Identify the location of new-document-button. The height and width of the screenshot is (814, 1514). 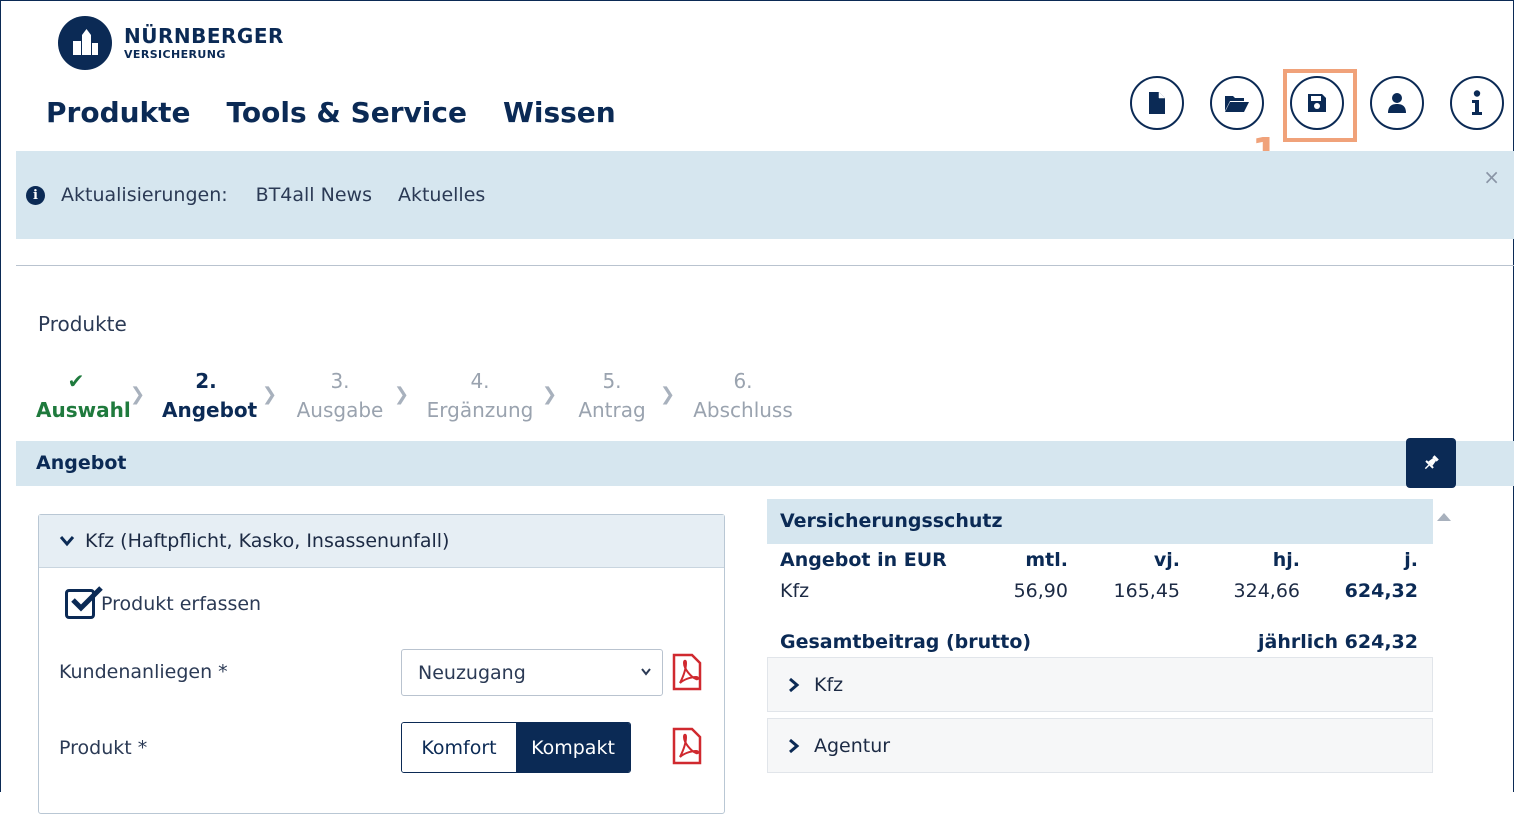
(1157, 103).